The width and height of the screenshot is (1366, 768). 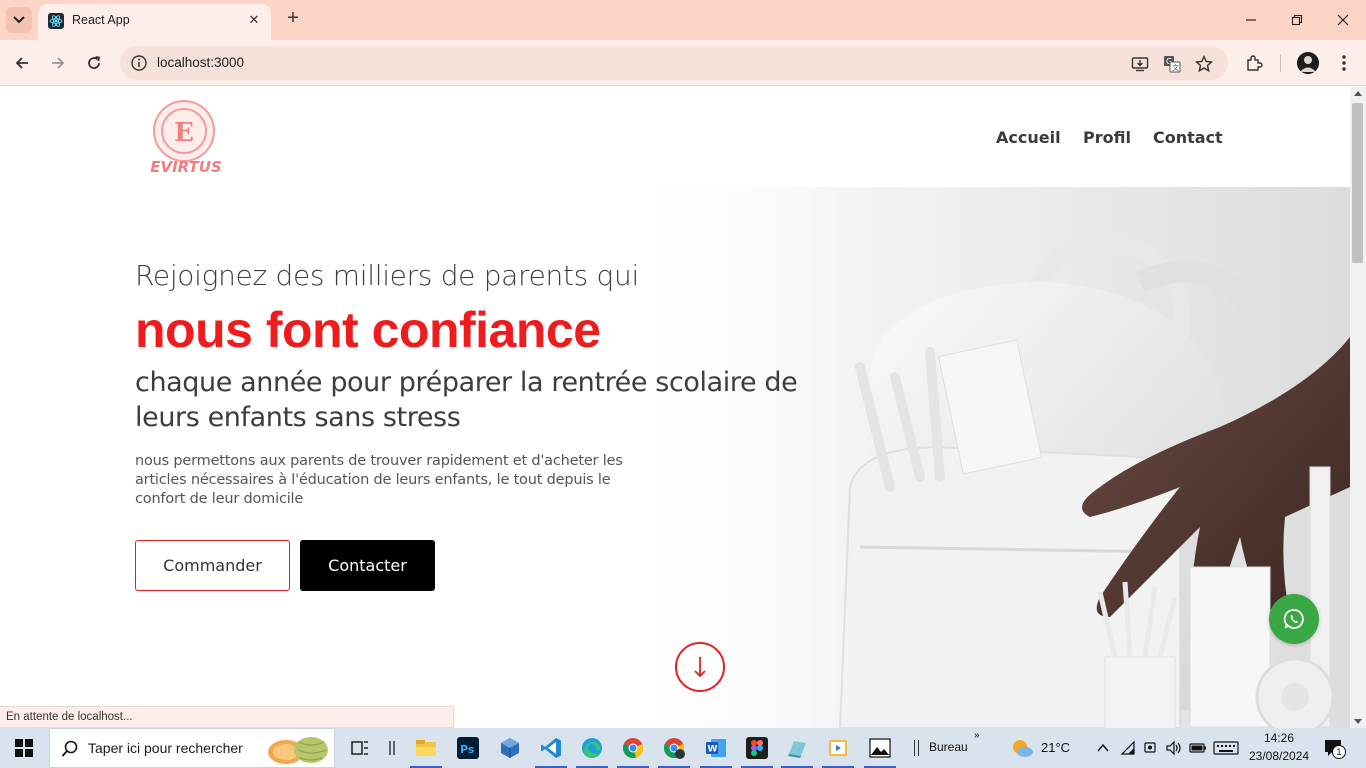 I want to click on chrome-icon, so click(x=633, y=748).